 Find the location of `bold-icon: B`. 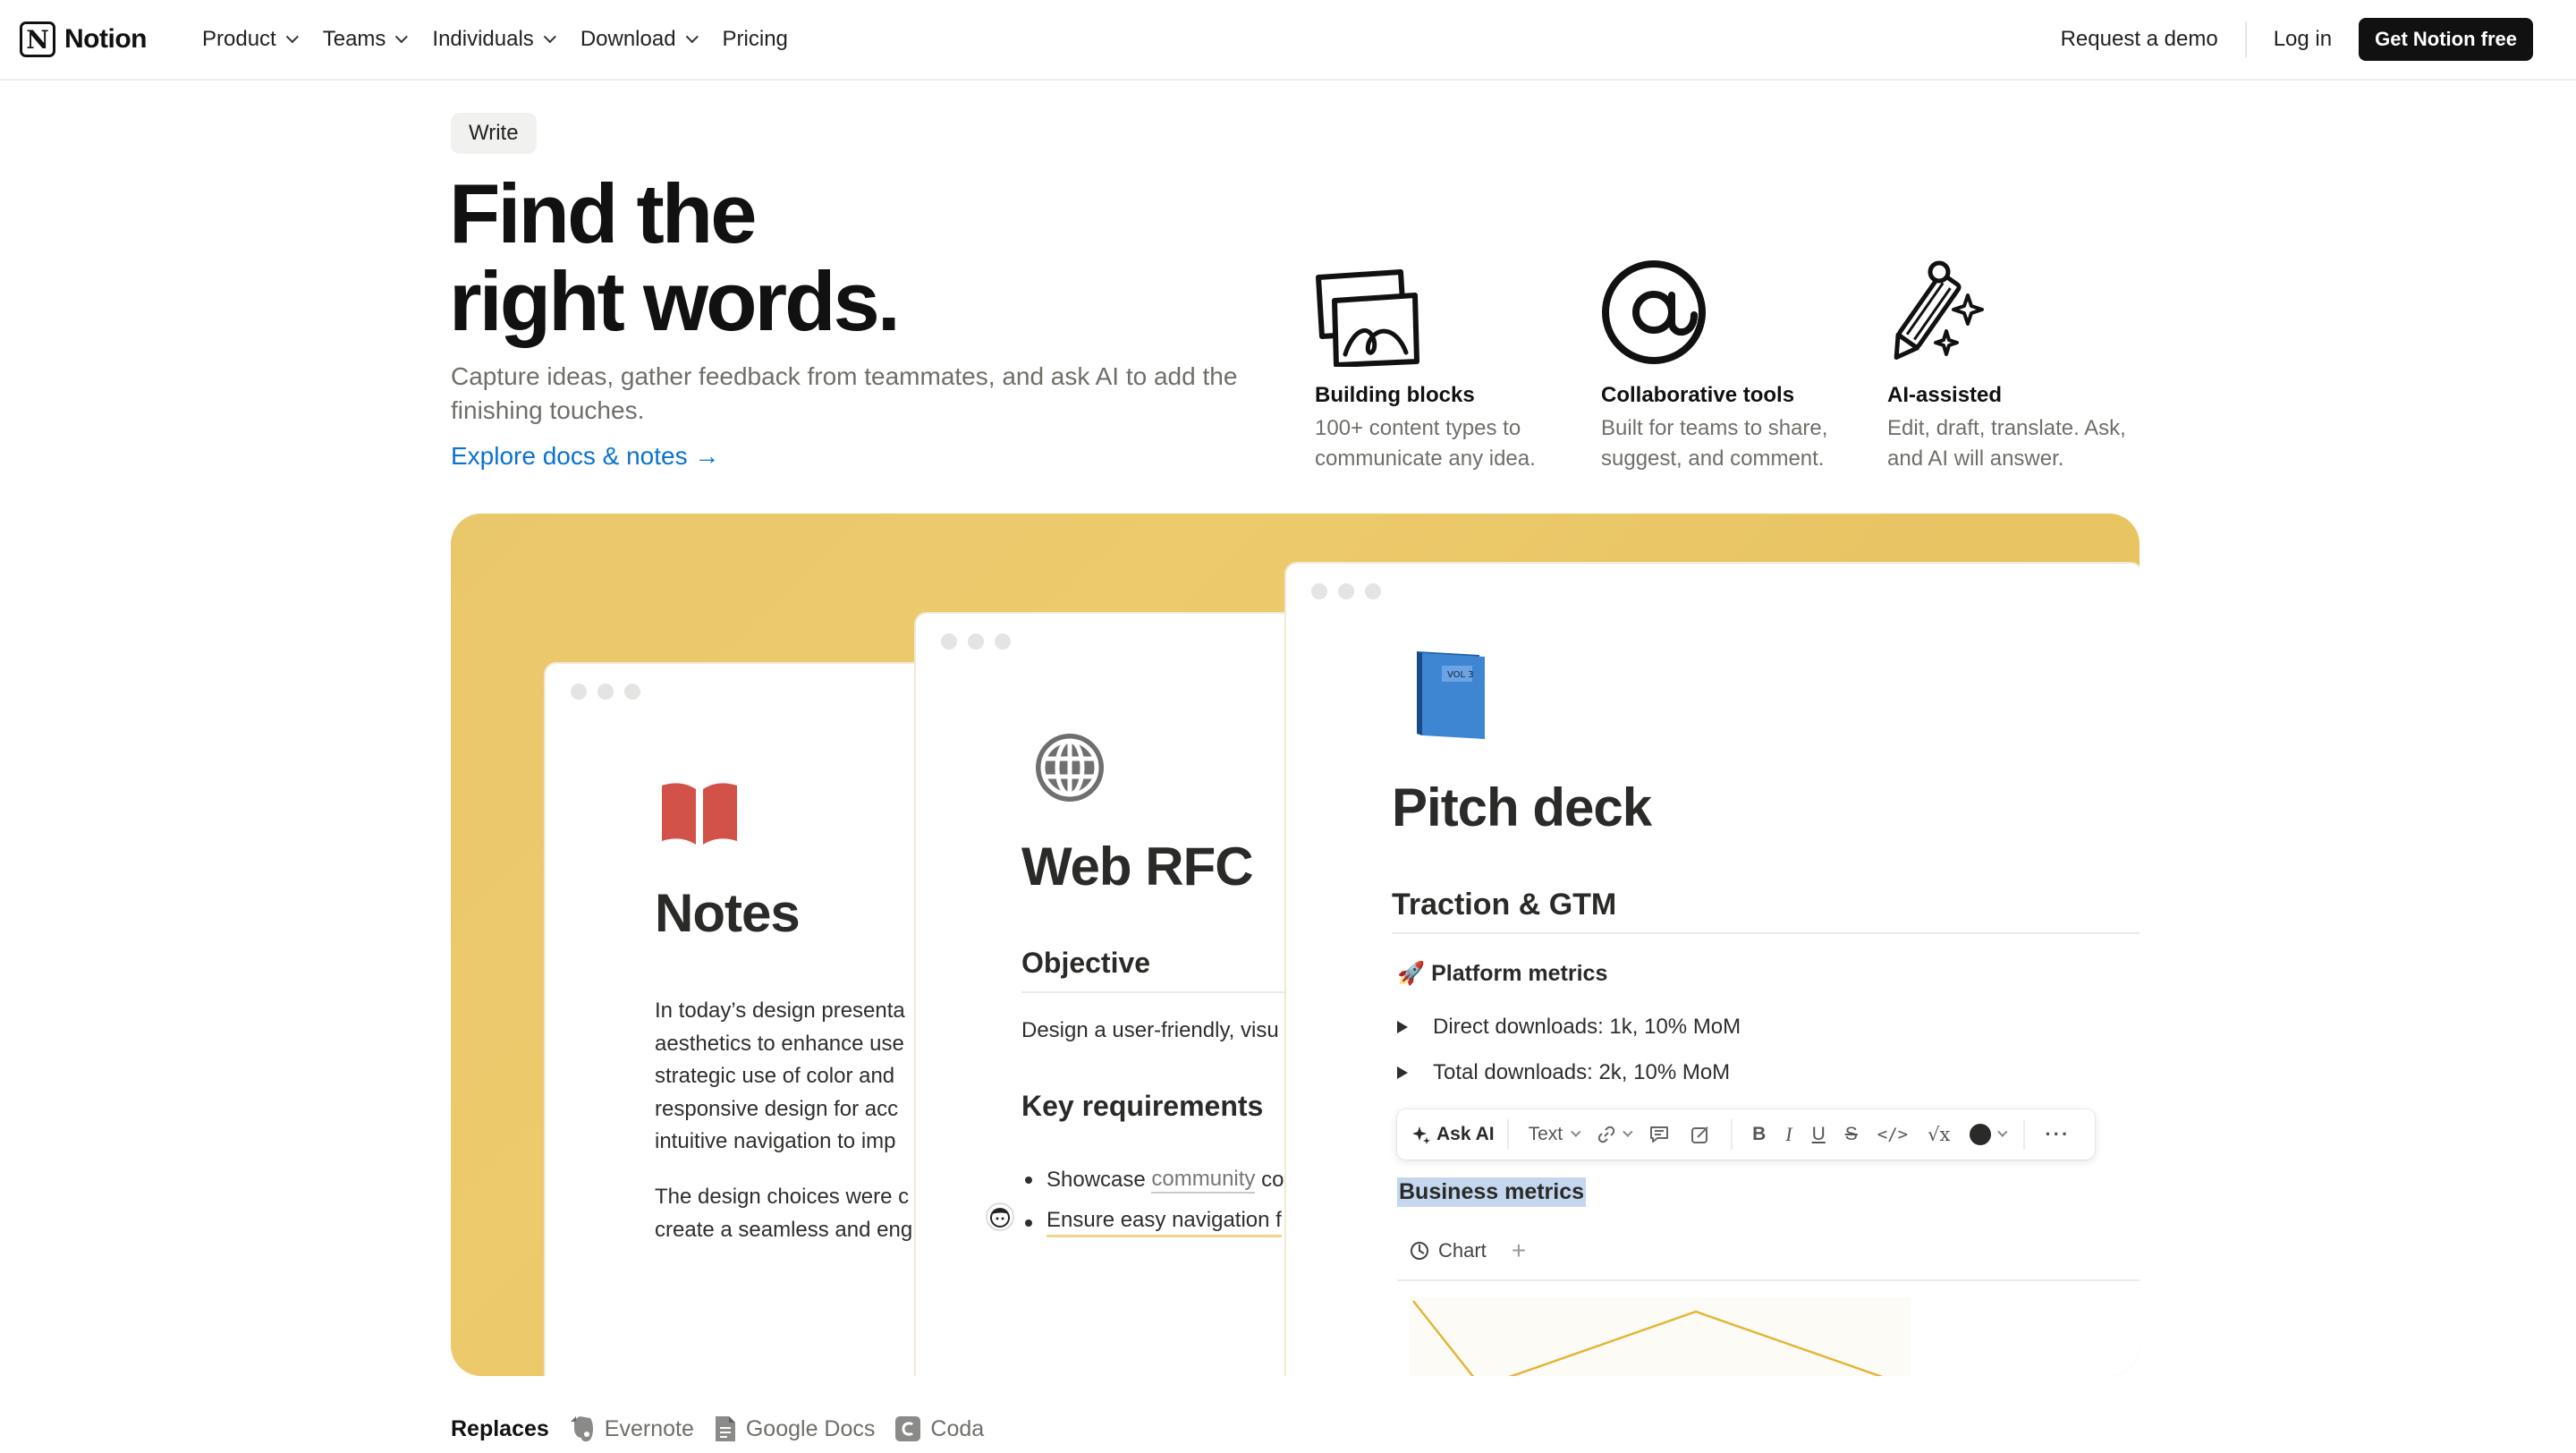

bold-icon: B is located at coordinates (1759, 1134).